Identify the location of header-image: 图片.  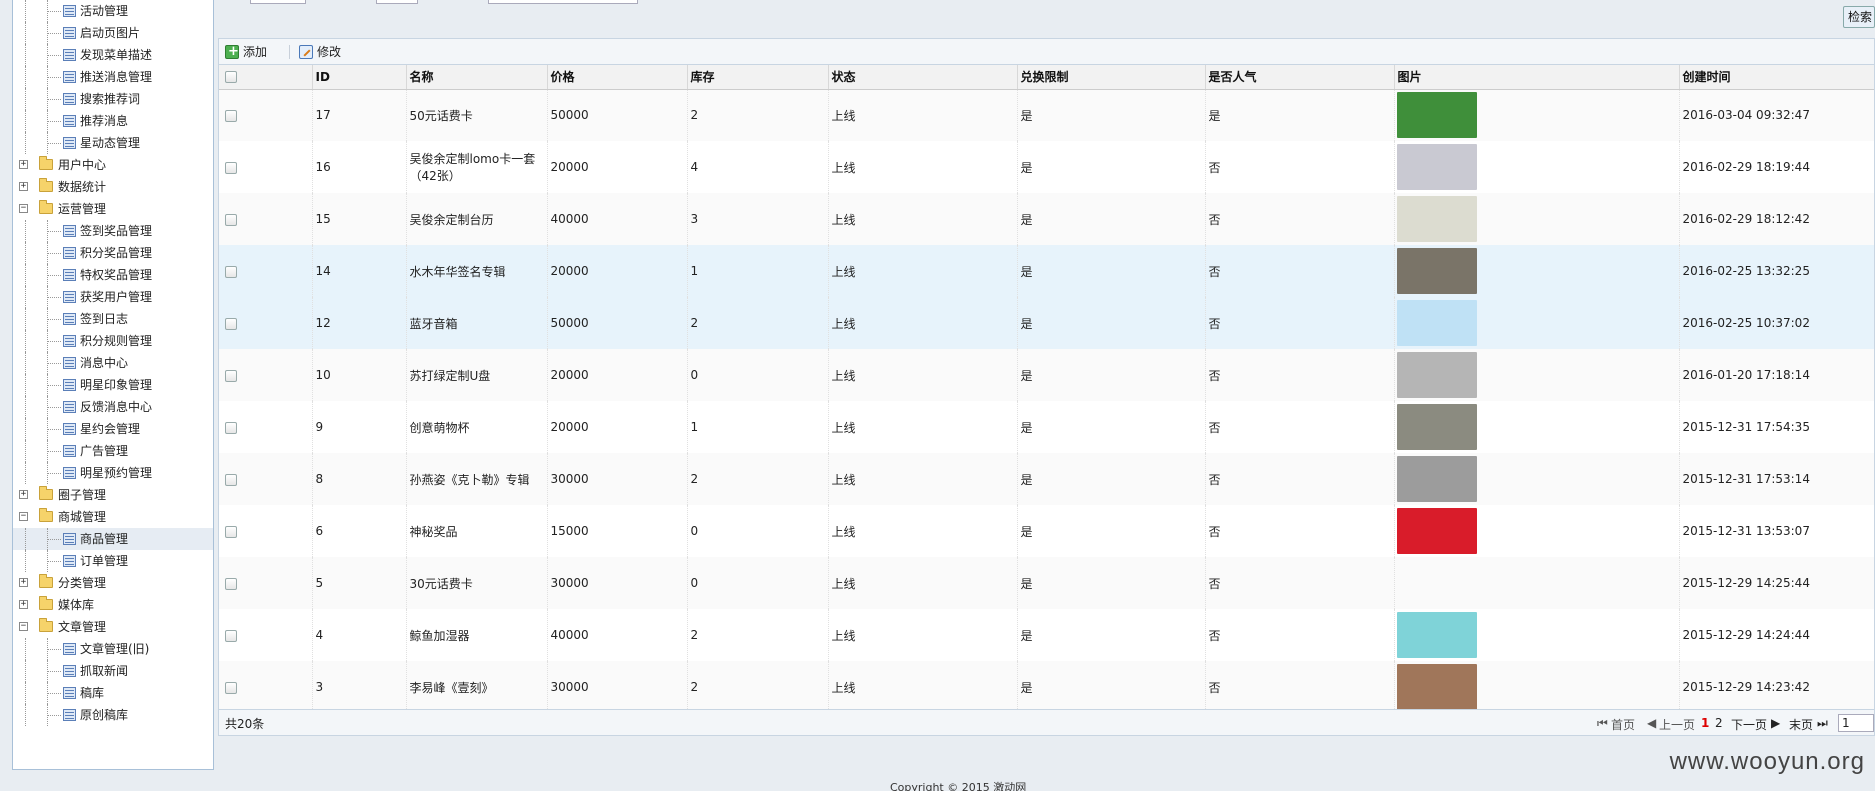
(1537, 77).